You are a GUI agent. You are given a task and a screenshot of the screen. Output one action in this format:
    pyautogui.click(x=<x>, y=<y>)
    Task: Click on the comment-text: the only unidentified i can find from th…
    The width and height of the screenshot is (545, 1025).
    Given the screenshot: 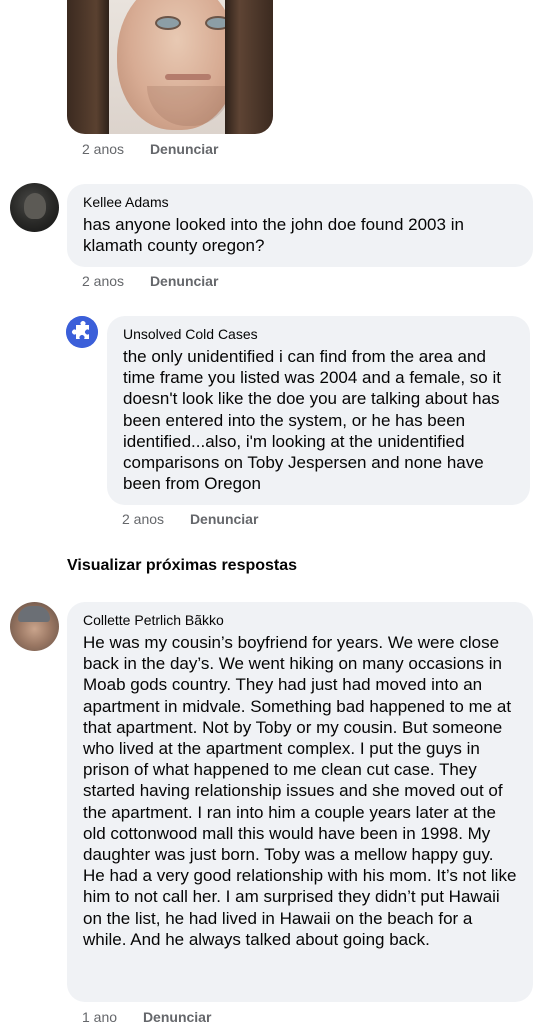 What is the action you would take?
    pyautogui.click(x=312, y=420)
    